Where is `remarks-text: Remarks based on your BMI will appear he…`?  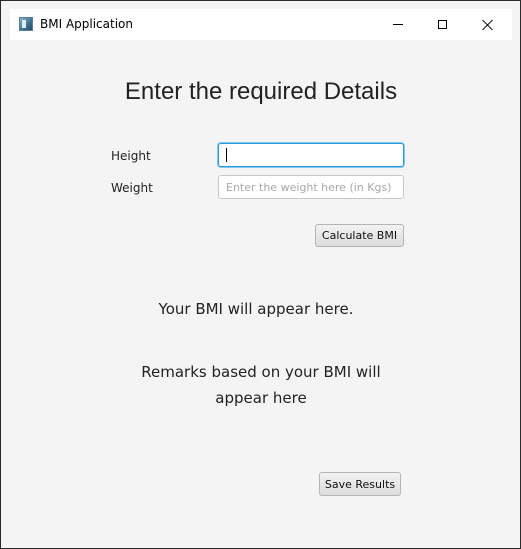 remarks-text: Remarks based on your BMI will appear he… is located at coordinates (261, 385).